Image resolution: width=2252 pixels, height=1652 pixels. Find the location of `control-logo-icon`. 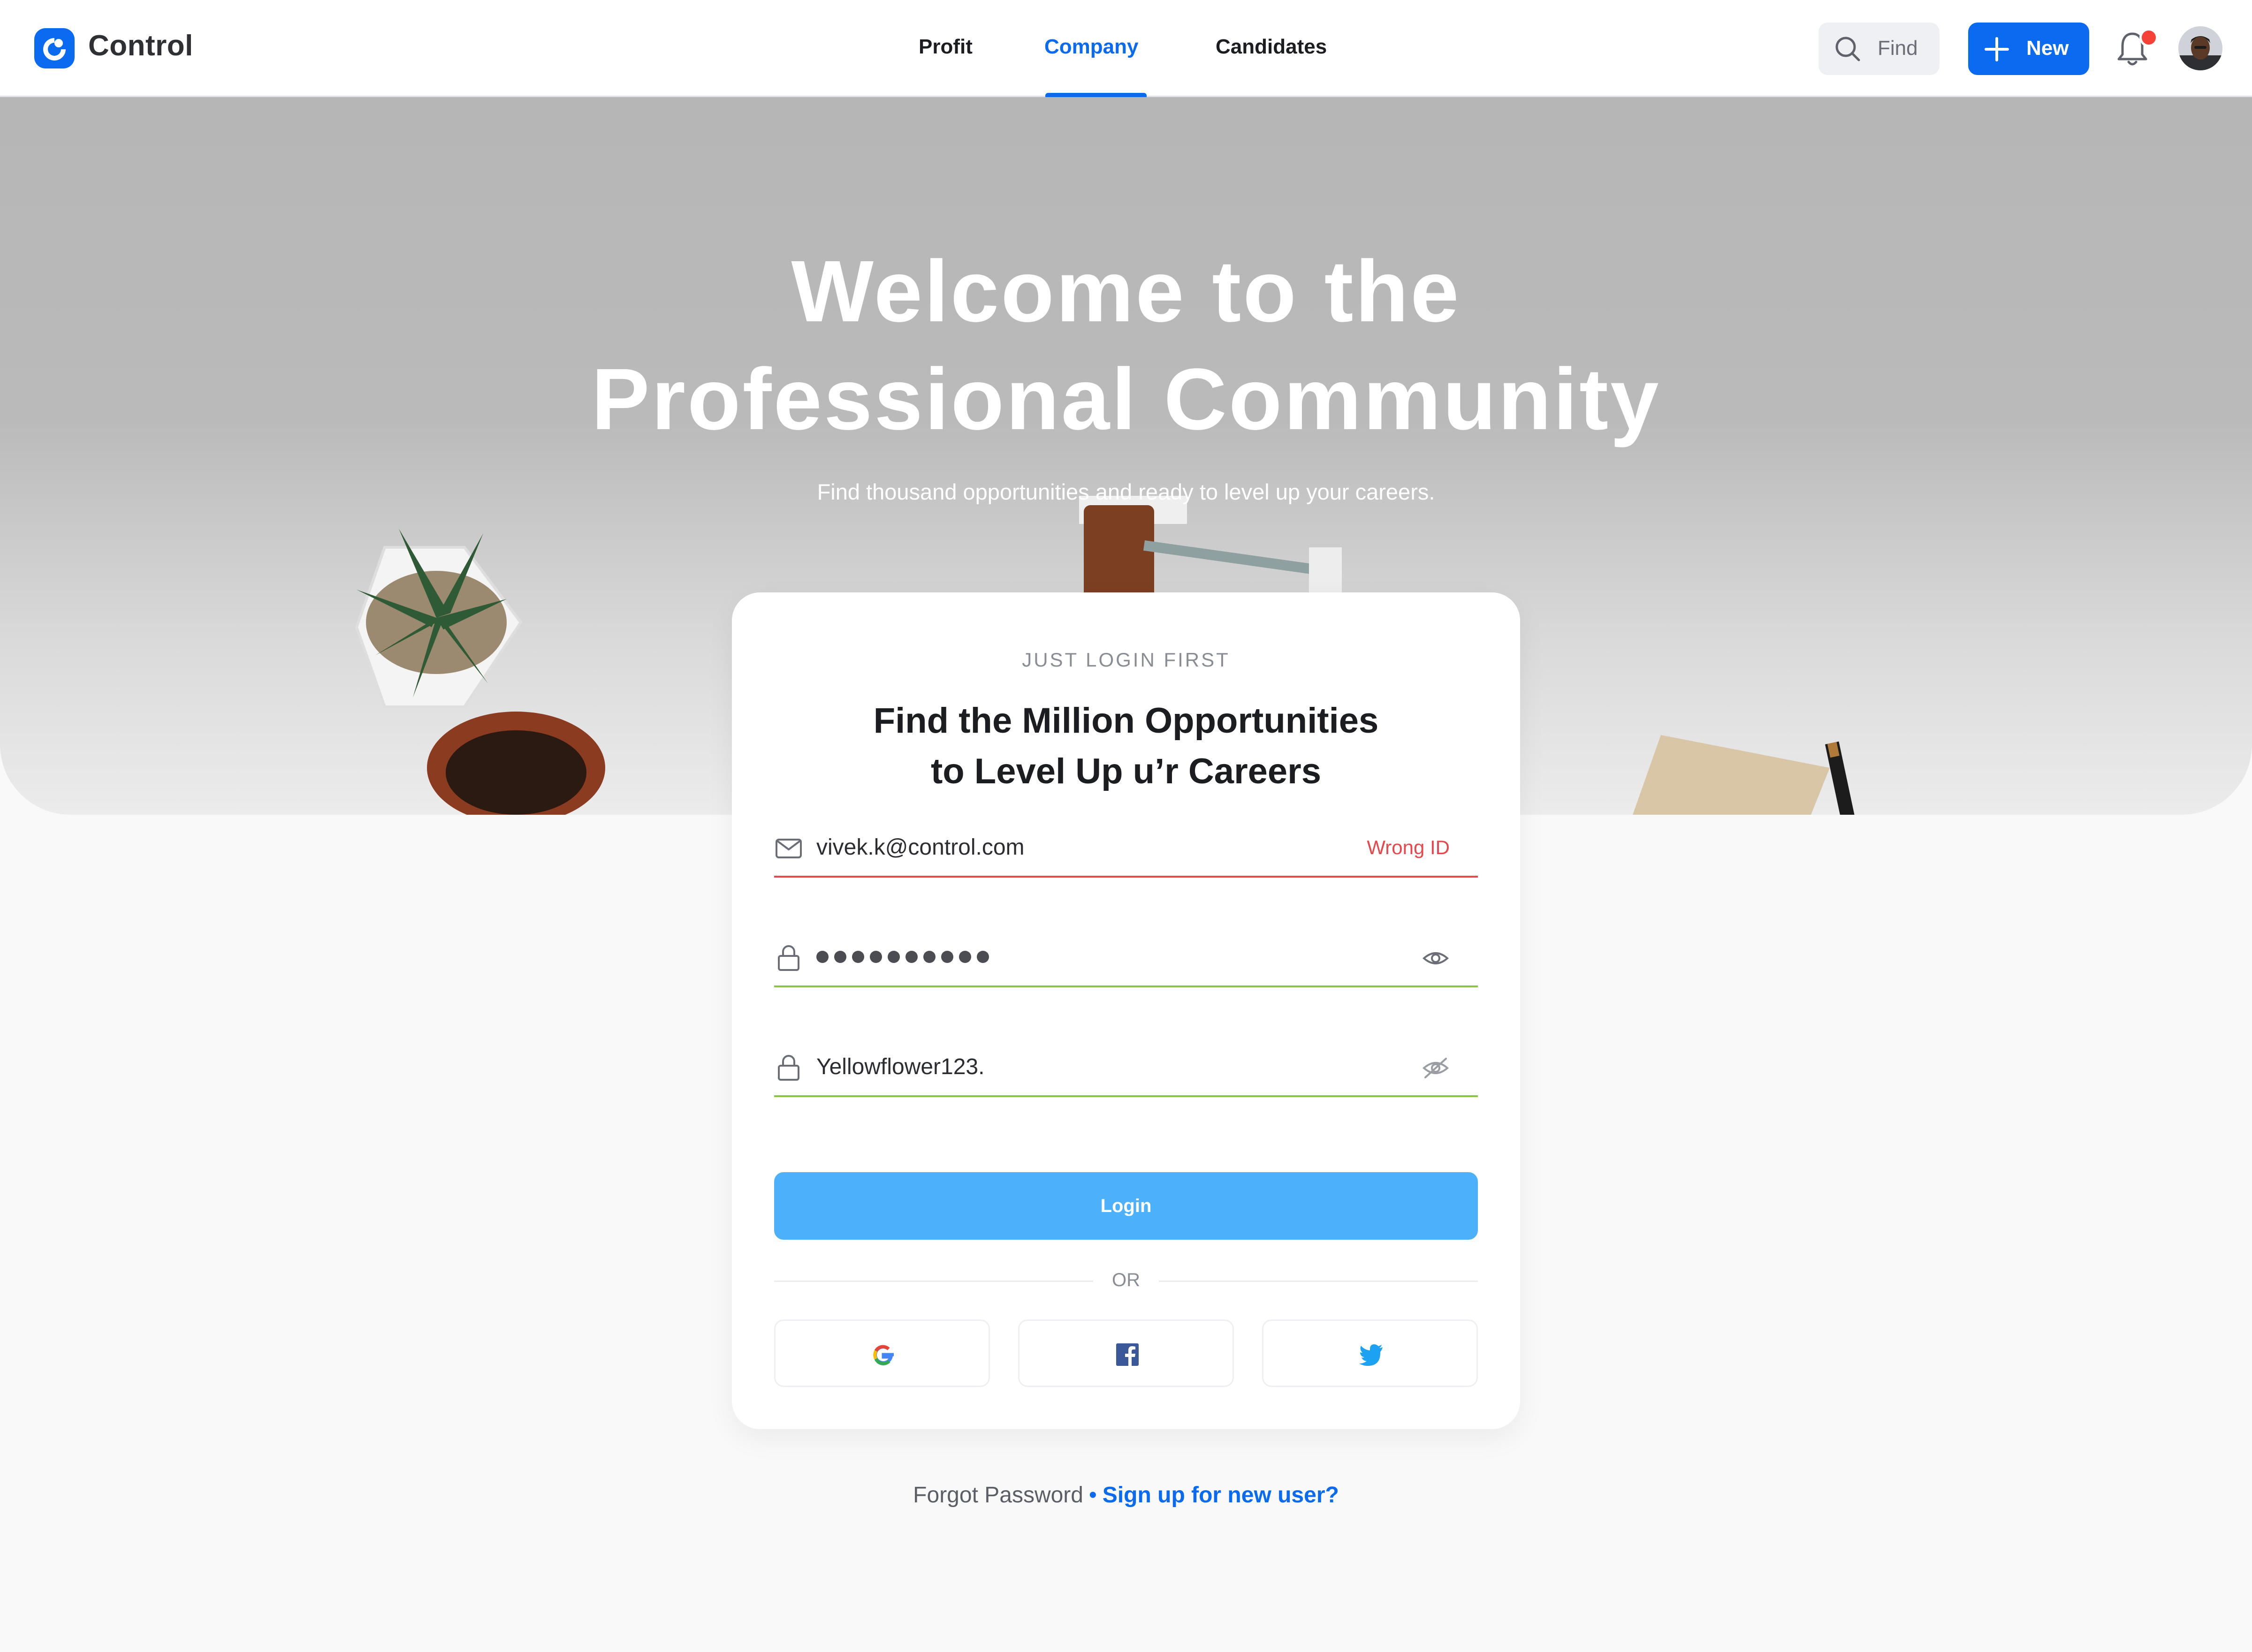

control-logo-icon is located at coordinates (54, 48).